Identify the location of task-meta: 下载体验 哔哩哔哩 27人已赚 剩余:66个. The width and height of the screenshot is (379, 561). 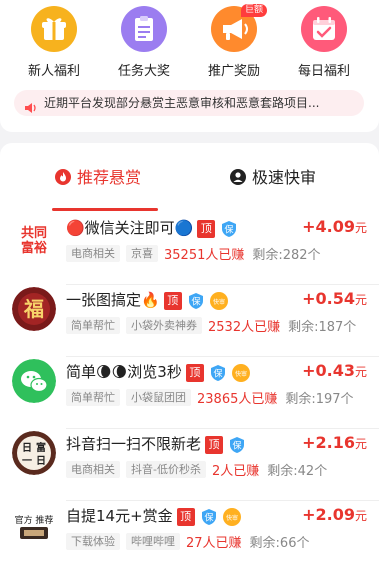
(187, 541).